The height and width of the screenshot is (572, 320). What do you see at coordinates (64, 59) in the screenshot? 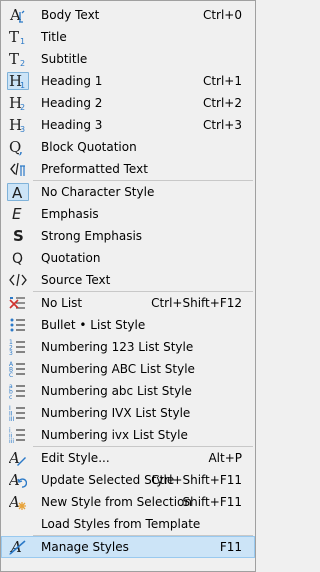
I see `menu-item-label: Subtitle` at bounding box center [64, 59].